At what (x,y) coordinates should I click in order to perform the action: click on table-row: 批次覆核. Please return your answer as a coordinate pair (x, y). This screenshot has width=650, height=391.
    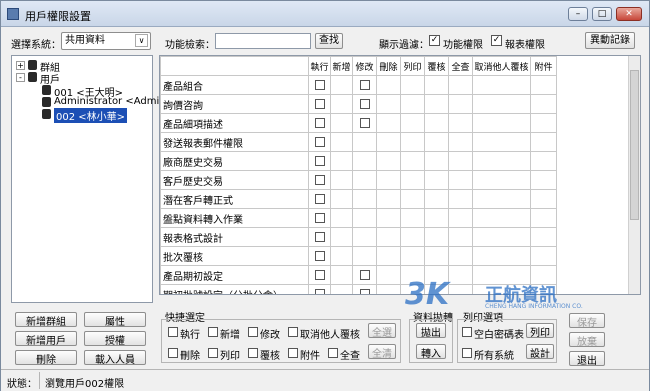
    Looking at the image, I should click on (358, 256).